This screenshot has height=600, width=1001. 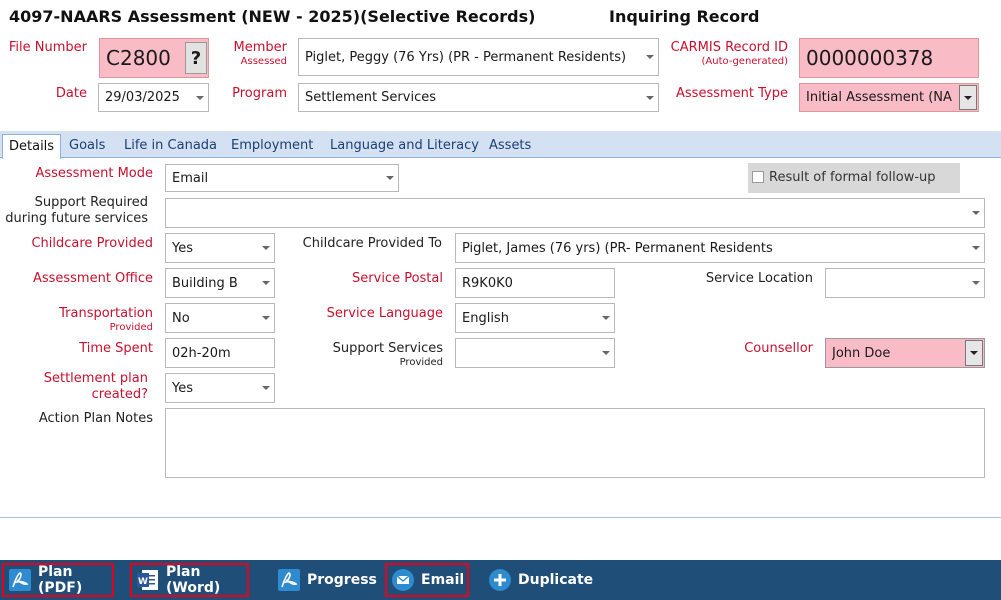 I want to click on plan-pdf-button: Plan (PDF), so click(x=58, y=580).